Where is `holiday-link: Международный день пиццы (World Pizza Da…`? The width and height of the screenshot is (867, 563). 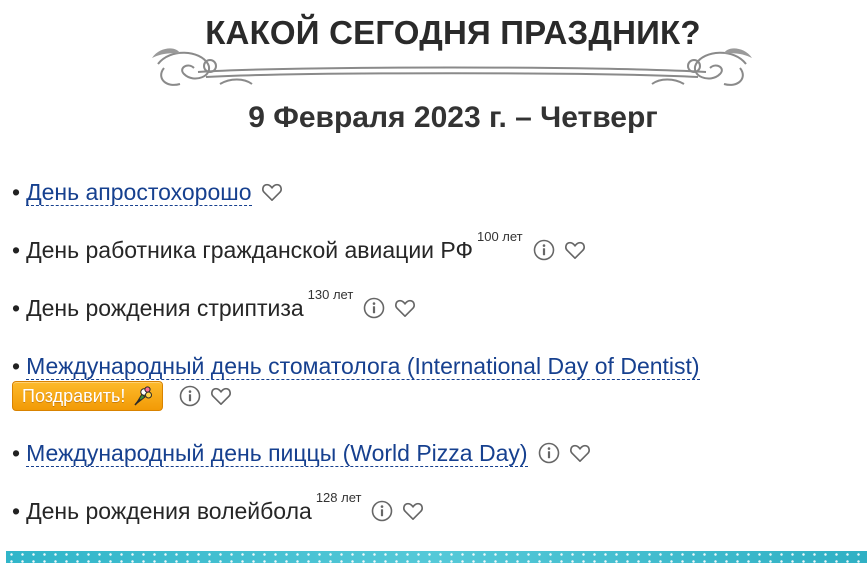
holiday-link: Международный день пиццы (World Pizza Da… is located at coordinates (277, 453).